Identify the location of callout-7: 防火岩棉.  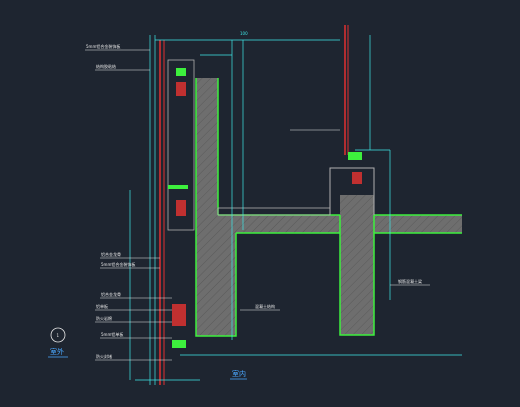
(104, 318).